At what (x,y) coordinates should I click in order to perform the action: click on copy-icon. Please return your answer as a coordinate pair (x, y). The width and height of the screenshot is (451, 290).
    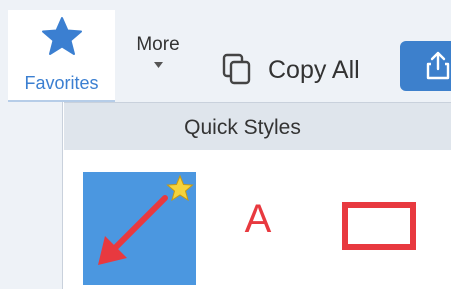
    Looking at the image, I should click on (236, 69).